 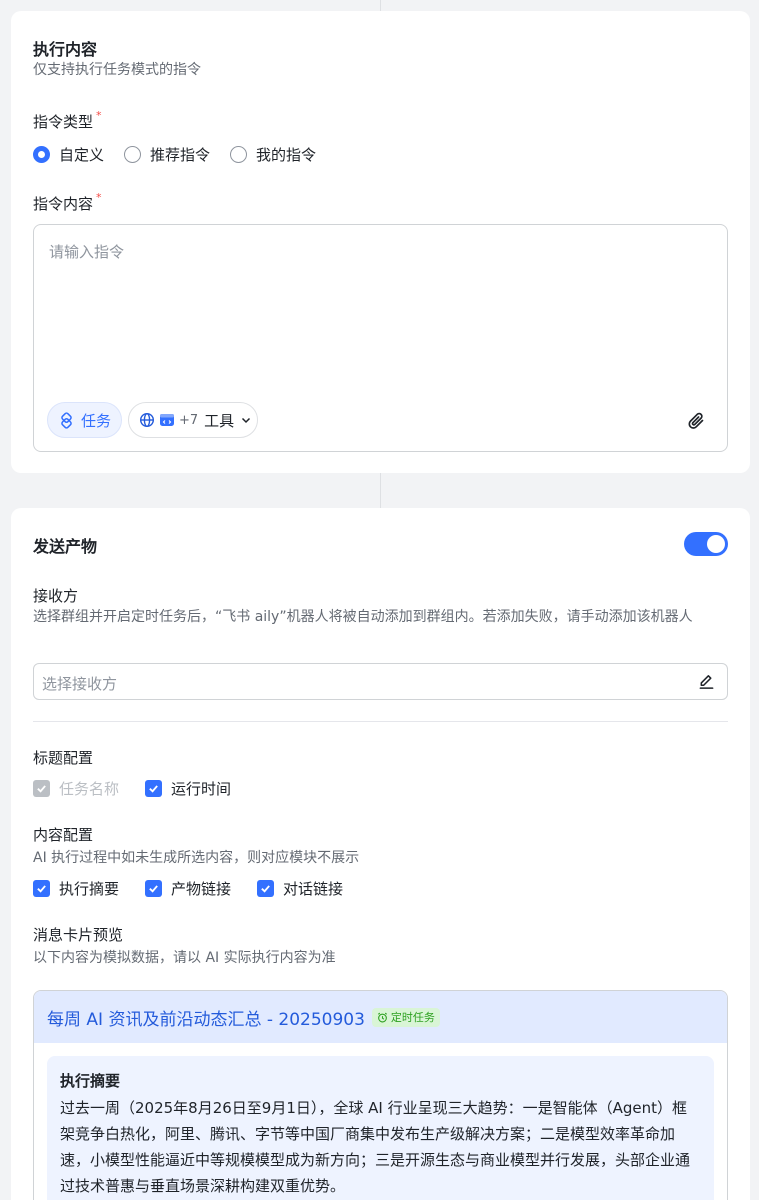 What do you see at coordinates (380, 490) in the screenshot?
I see `flow-connector-middle` at bounding box center [380, 490].